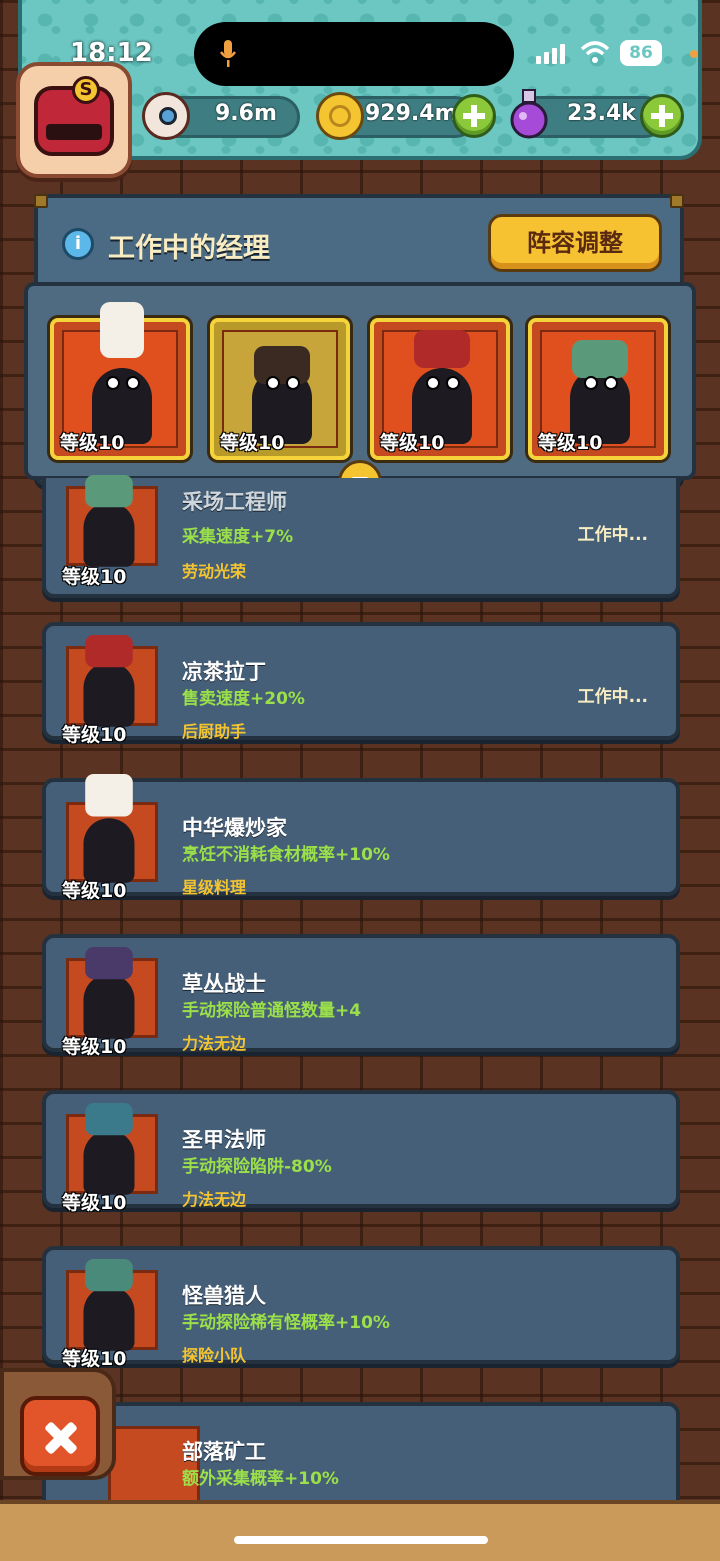 The width and height of the screenshot is (720, 1561). Describe the element at coordinates (286, 855) in the screenshot. I see `manager-effect: 烹饪不消耗食材概率+10%` at that location.